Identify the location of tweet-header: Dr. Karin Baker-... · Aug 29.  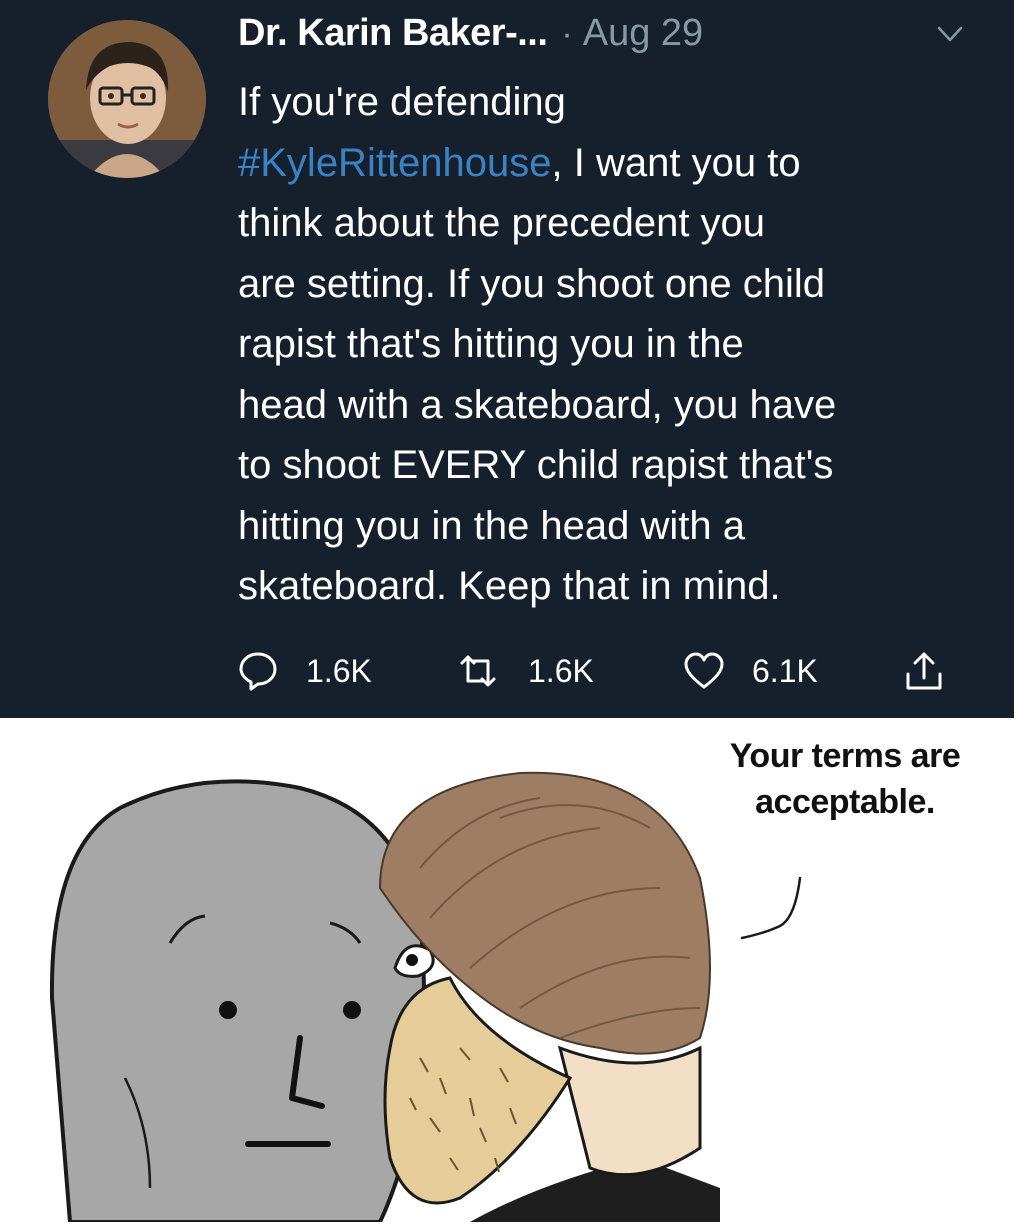
(470, 37).